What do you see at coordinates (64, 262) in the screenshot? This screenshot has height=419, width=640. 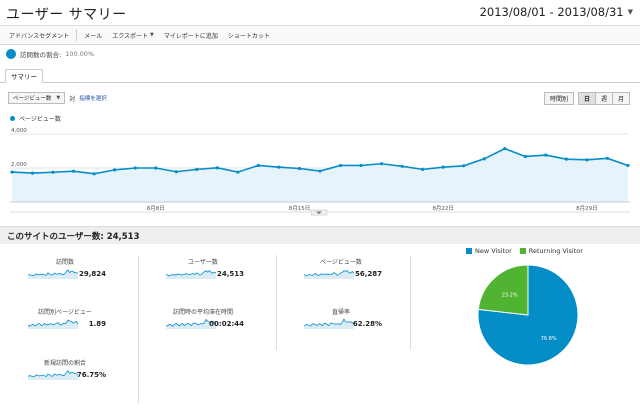 I see `metric-label: 訪問数` at bounding box center [64, 262].